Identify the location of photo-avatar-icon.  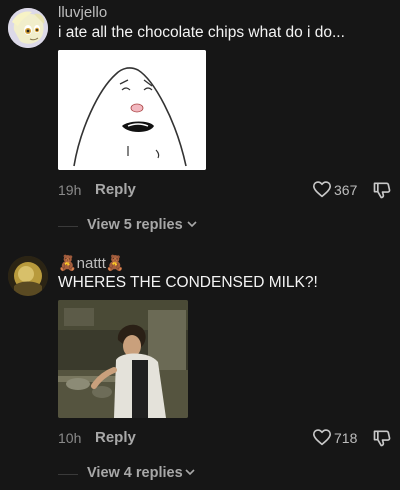
(28, 276).